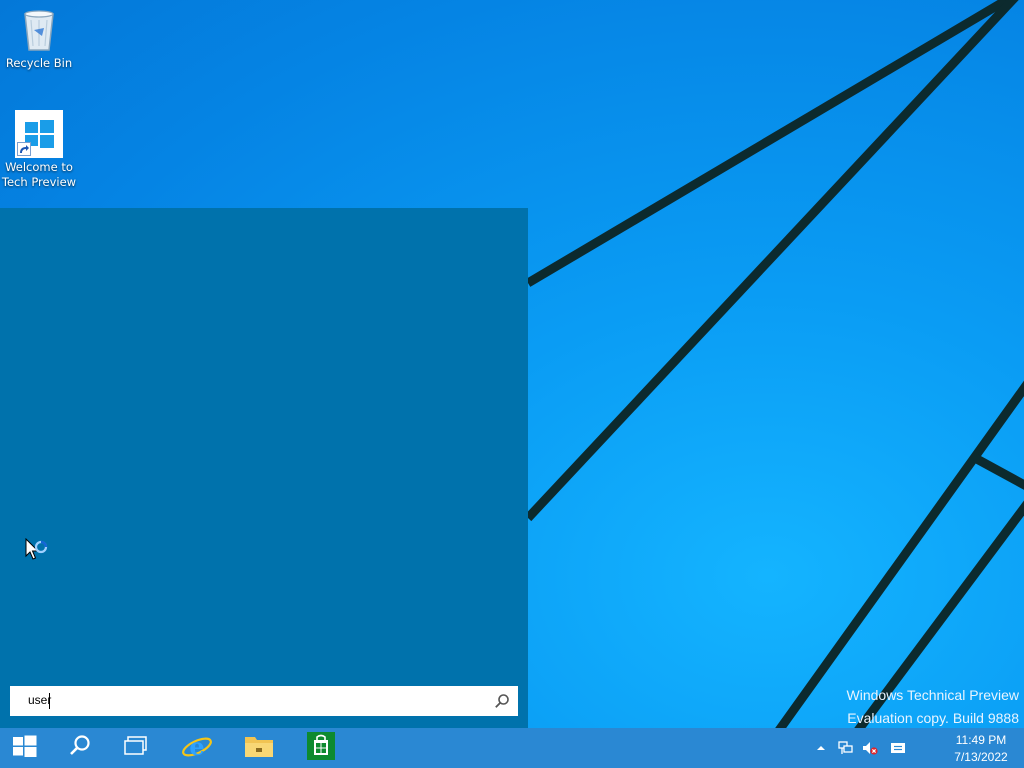 Image resolution: width=1024 pixels, height=768 pixels. I want to click on store-button, so click(321, 748).